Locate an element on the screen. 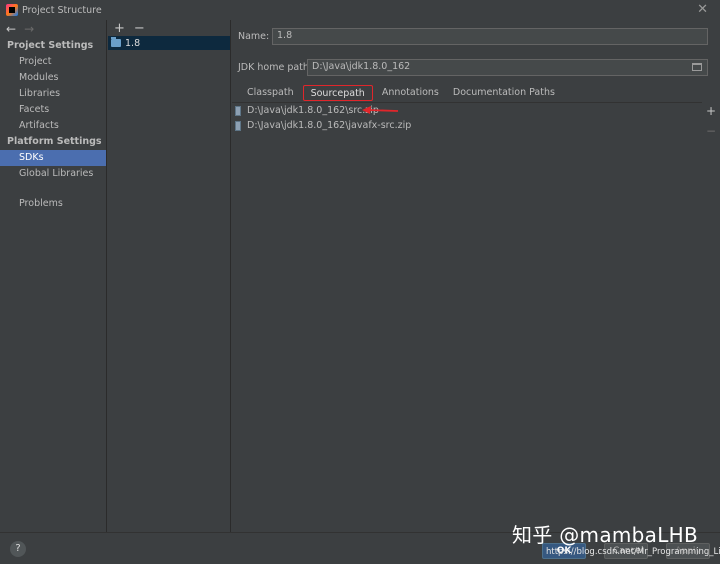 Image resolution: width=720 pixels, height=564 pixels. tab-annotations: Annotations is located at coordinates (410, 93).